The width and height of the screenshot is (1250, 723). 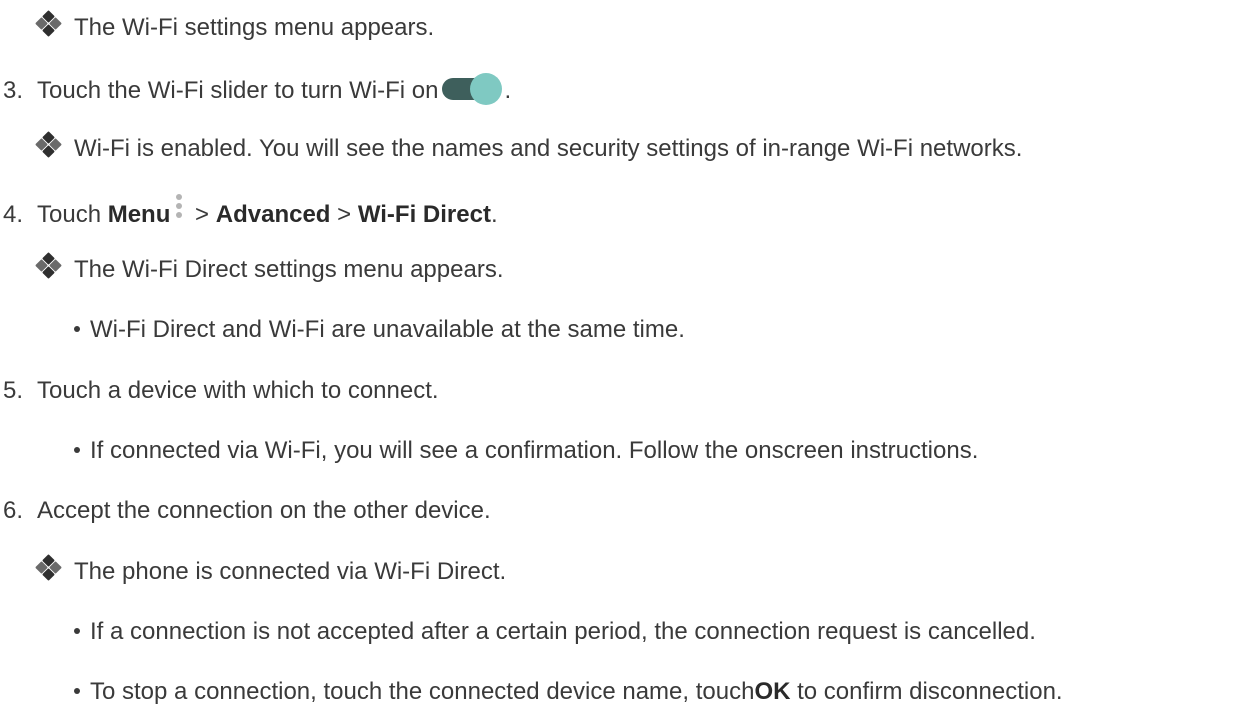 What do you see at coordinates (238, 90) in the screenshot?
I see `step-text: Touch the Wi-Fi slider to turn Wi-Fi on` at bounding box center [238, 90].